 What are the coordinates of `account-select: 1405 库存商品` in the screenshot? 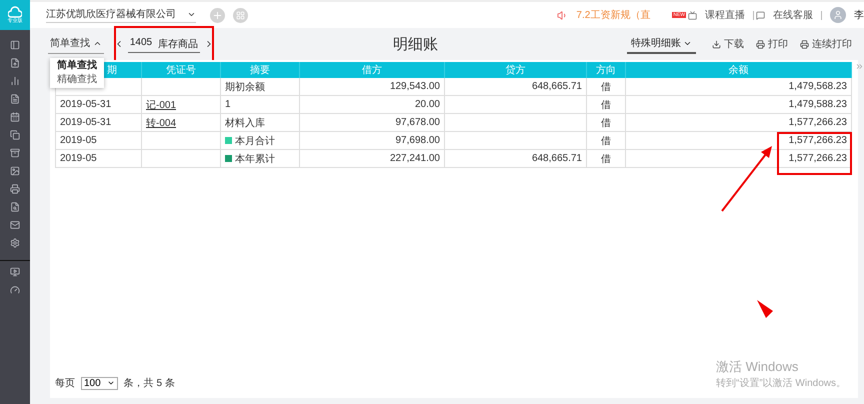 It's located at (164, 44).